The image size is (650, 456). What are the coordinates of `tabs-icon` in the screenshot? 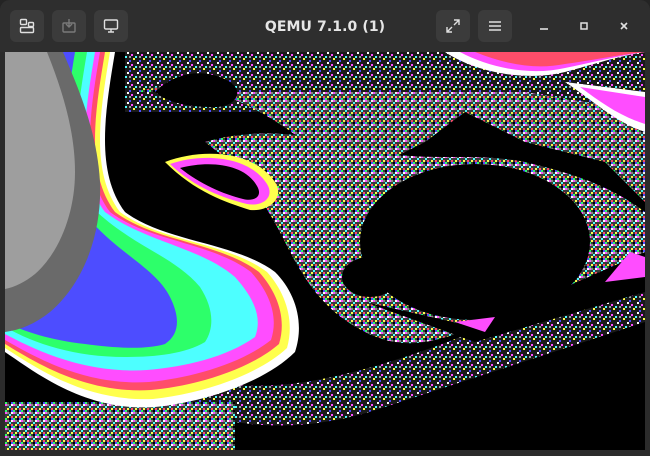 It's located at (27, 26).